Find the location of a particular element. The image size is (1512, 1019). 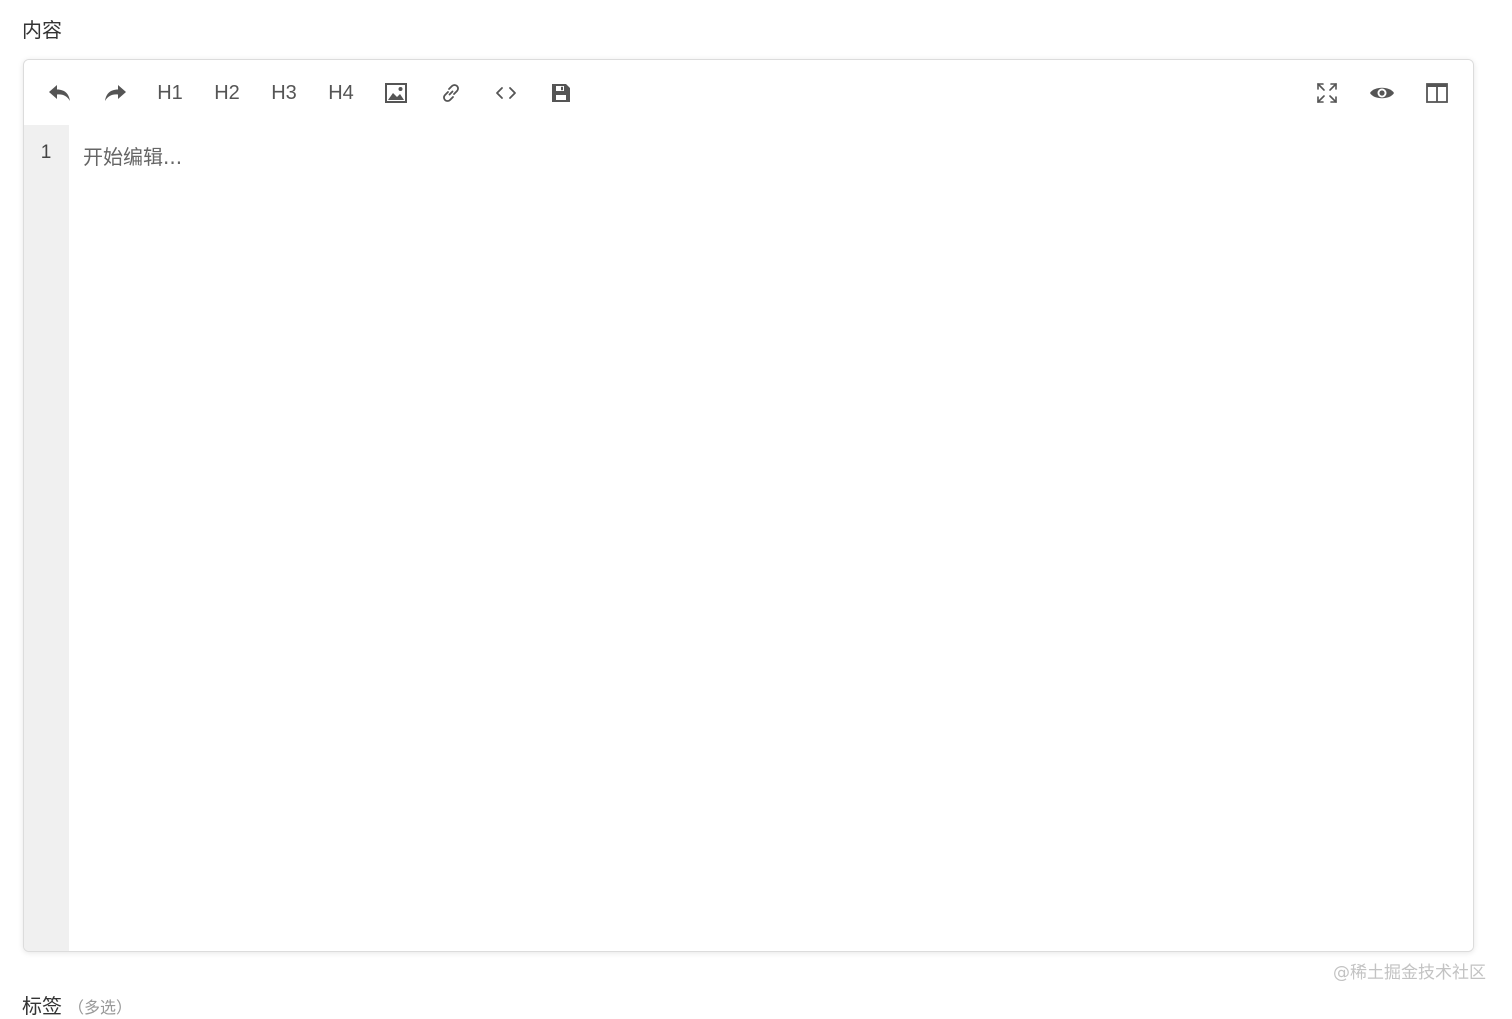

link-icon is located at coordinates (451, 93).